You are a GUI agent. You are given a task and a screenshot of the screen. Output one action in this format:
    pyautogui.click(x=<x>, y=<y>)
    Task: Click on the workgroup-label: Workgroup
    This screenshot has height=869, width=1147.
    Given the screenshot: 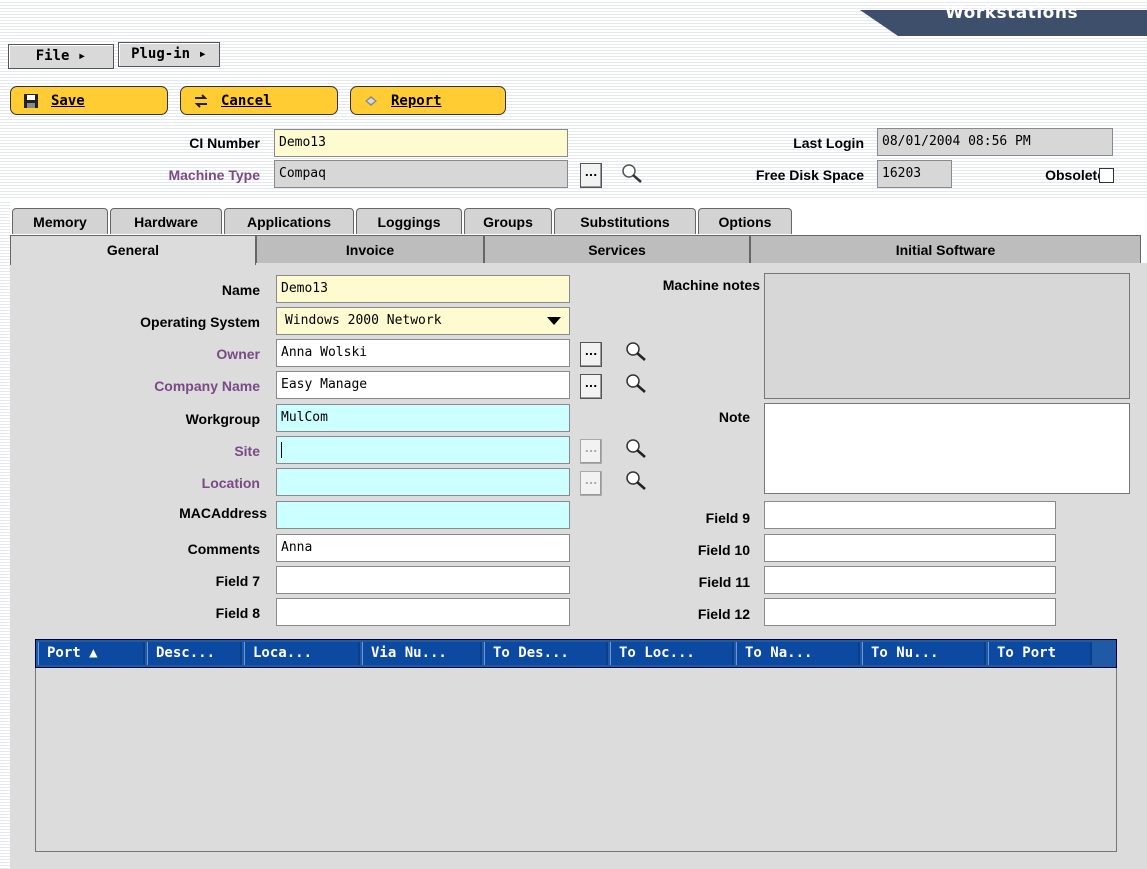 What is the action you would take?
    pyautogui.click(x=222, y=419)
    